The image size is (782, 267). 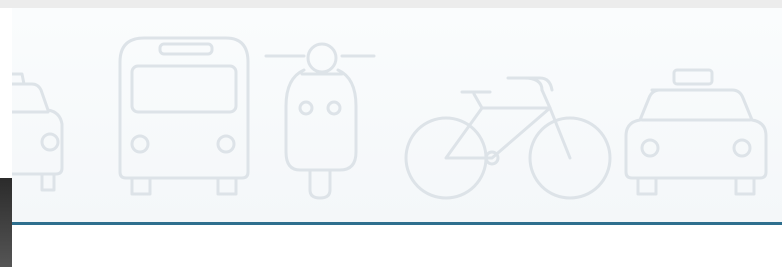 I want to click on scooter-icon, so click(x=320, y=121).